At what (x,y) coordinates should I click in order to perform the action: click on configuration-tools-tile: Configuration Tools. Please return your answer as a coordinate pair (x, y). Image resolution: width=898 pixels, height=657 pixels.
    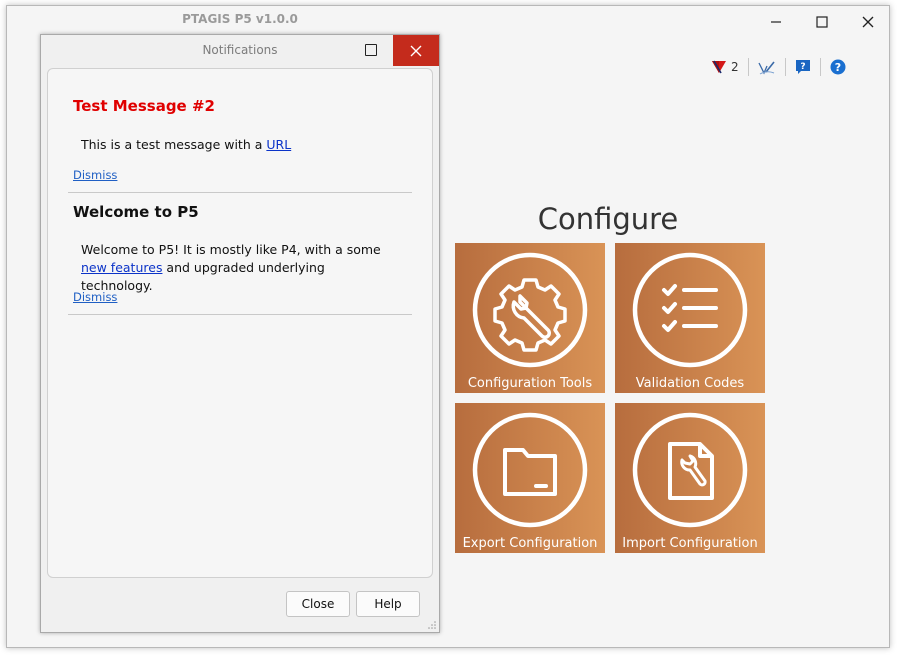
    Looking at the image, I should click on (530, 318).